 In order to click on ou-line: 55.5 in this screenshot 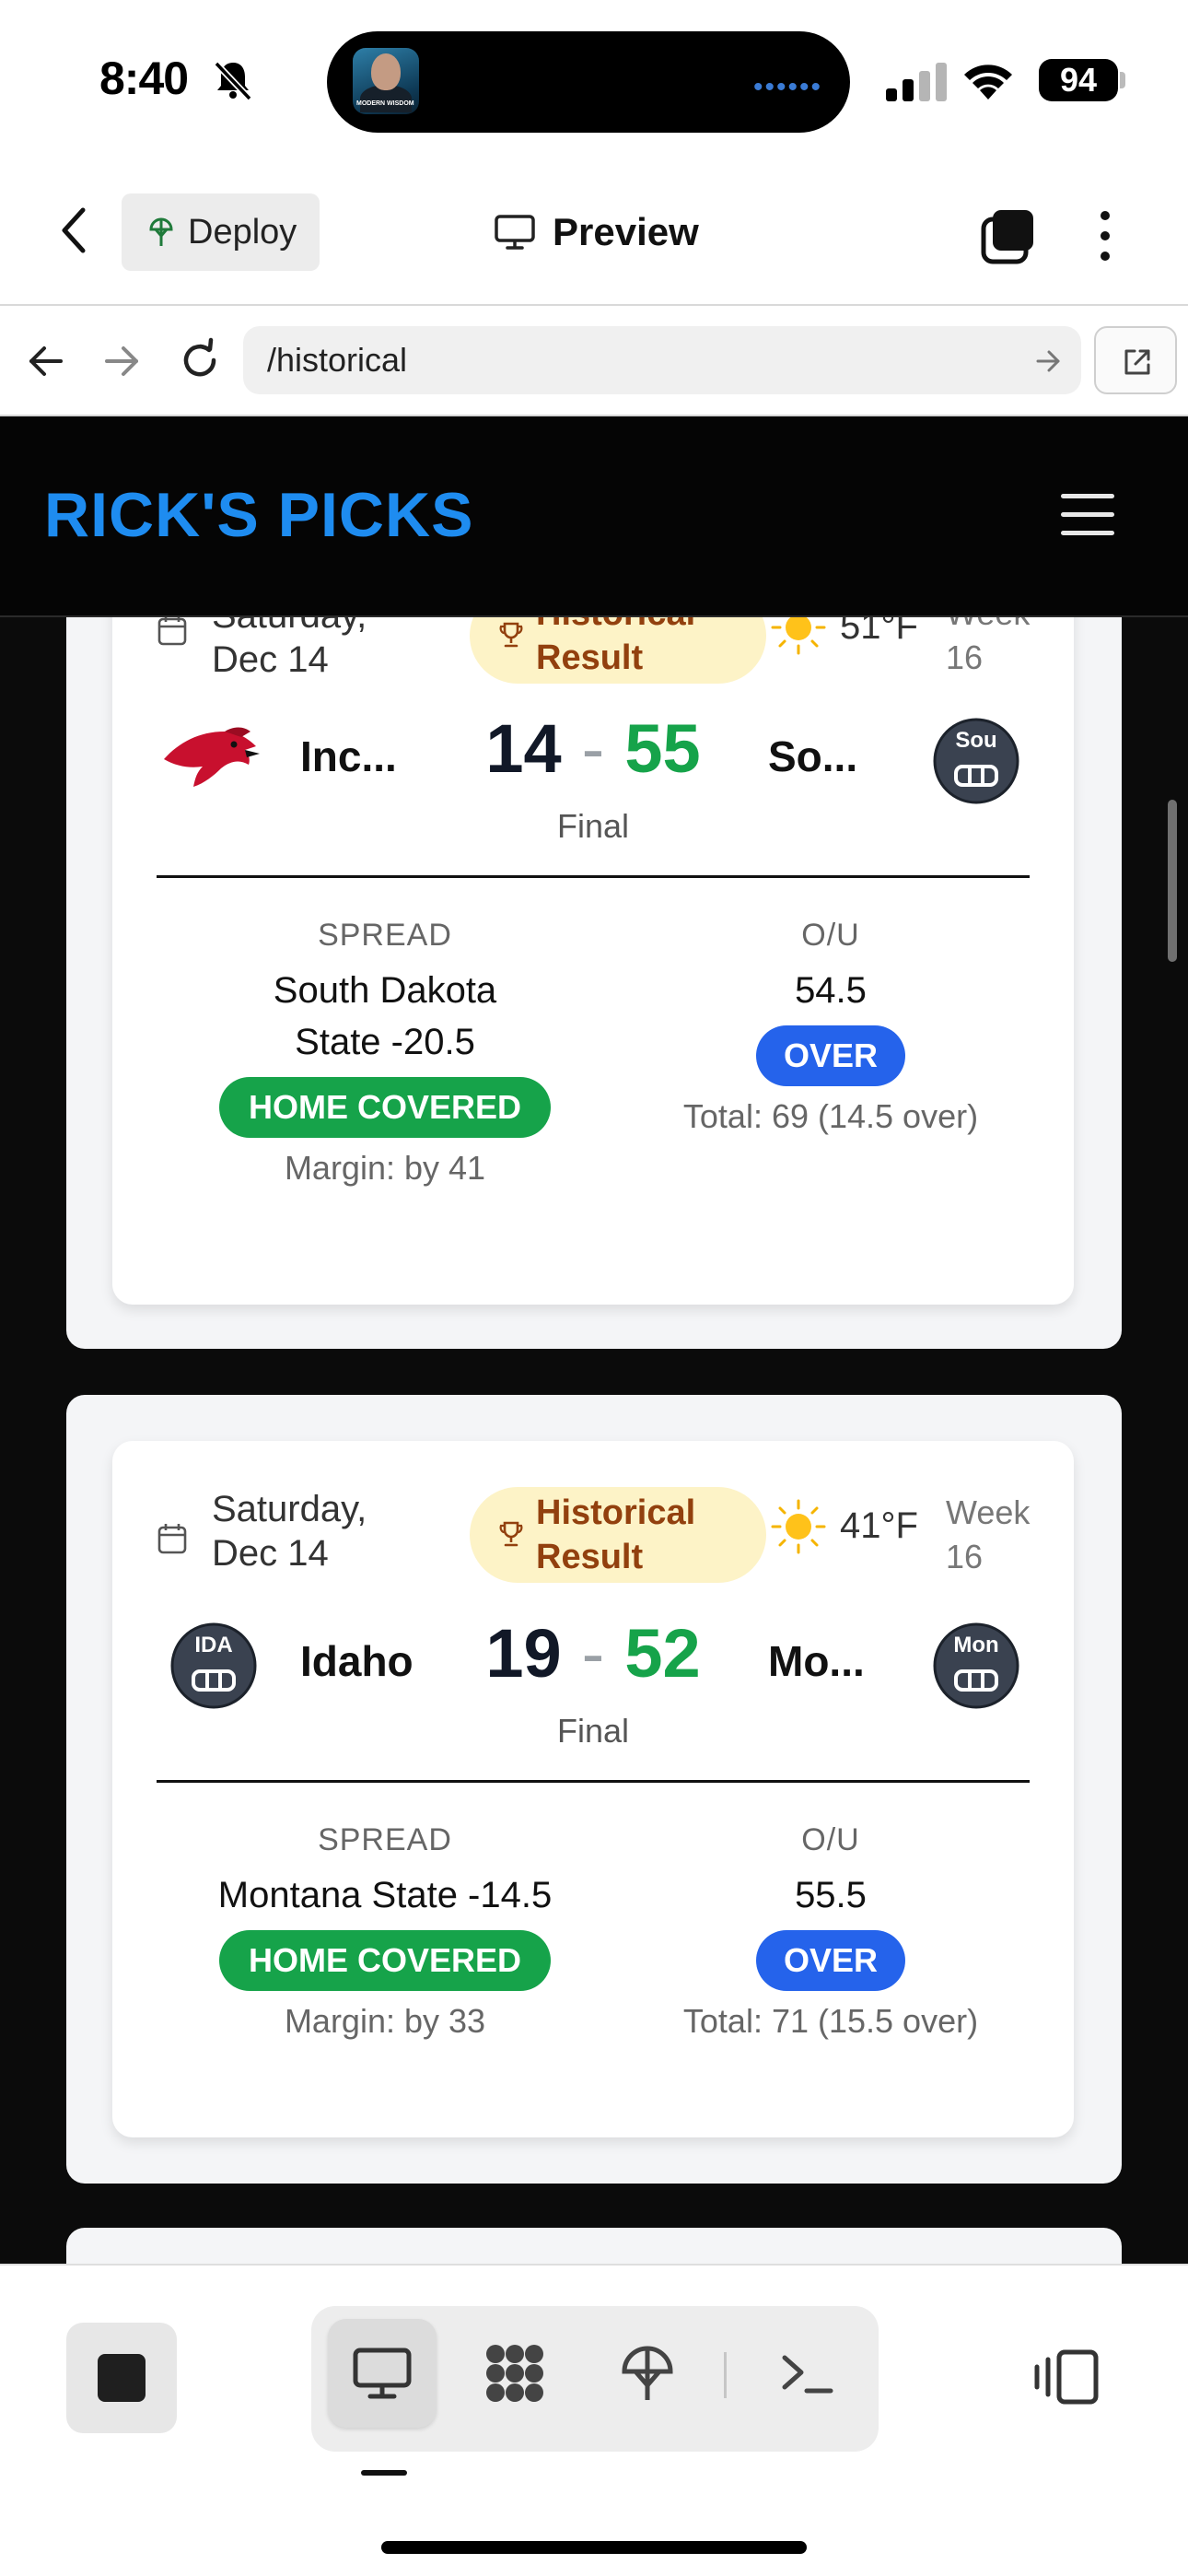, I will do `click(831, 1895)`.